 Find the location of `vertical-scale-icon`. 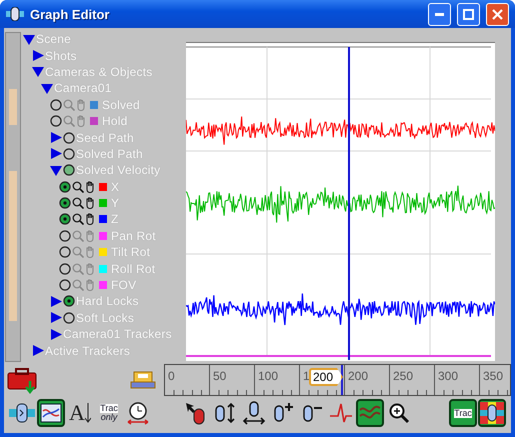

vertical-scale-icon is located at coordinates (225, 413).